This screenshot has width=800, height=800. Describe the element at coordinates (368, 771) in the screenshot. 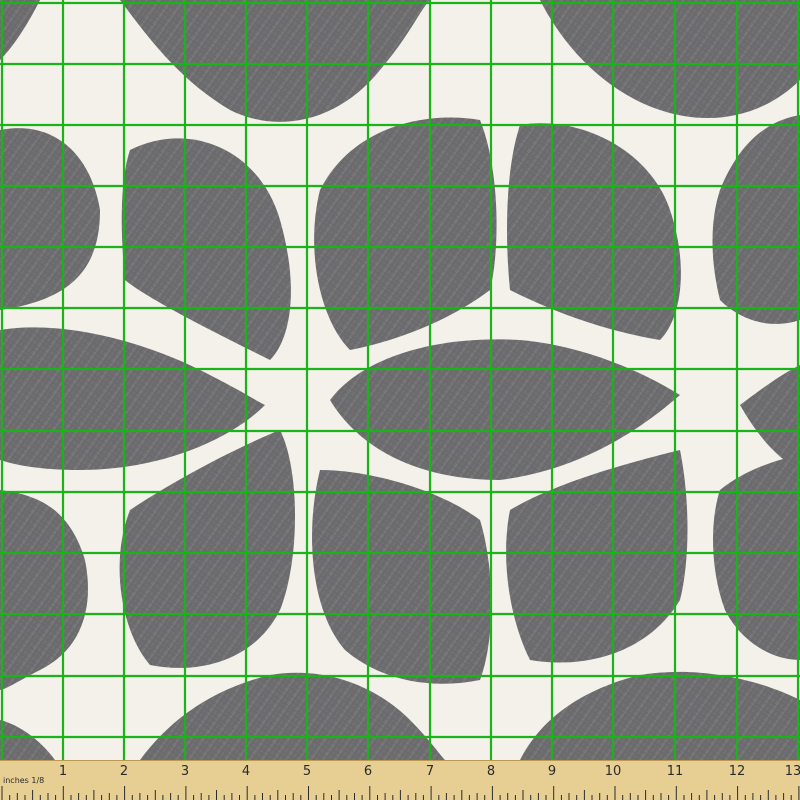

I see `ruler-number: 6` at that location.